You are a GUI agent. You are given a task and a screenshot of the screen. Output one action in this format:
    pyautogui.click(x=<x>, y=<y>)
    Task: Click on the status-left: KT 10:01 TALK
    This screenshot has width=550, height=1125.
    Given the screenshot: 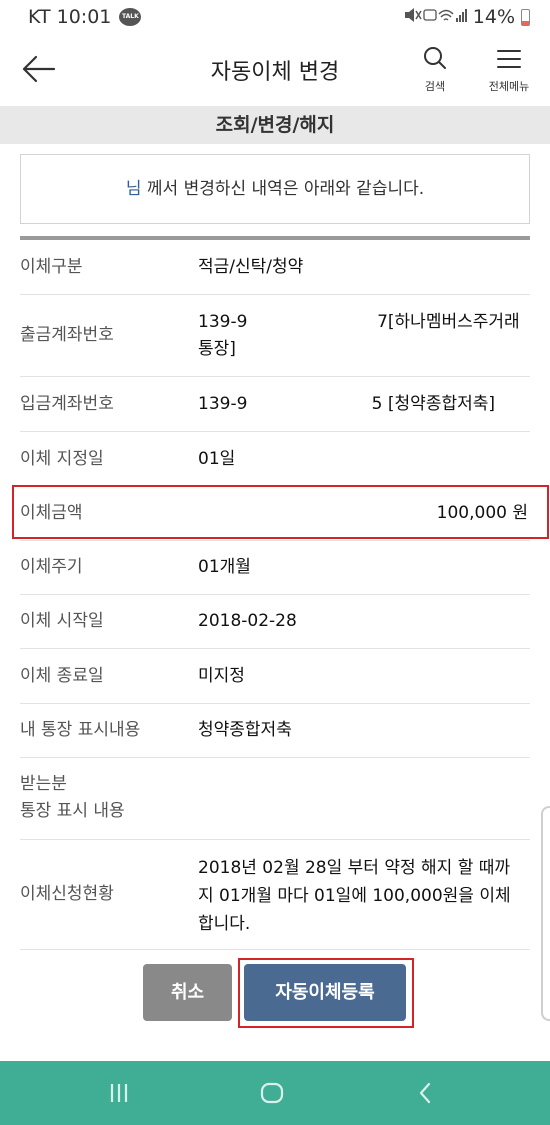 What is the action you would take?
    pyautogui.click(x=85, y=17)
    